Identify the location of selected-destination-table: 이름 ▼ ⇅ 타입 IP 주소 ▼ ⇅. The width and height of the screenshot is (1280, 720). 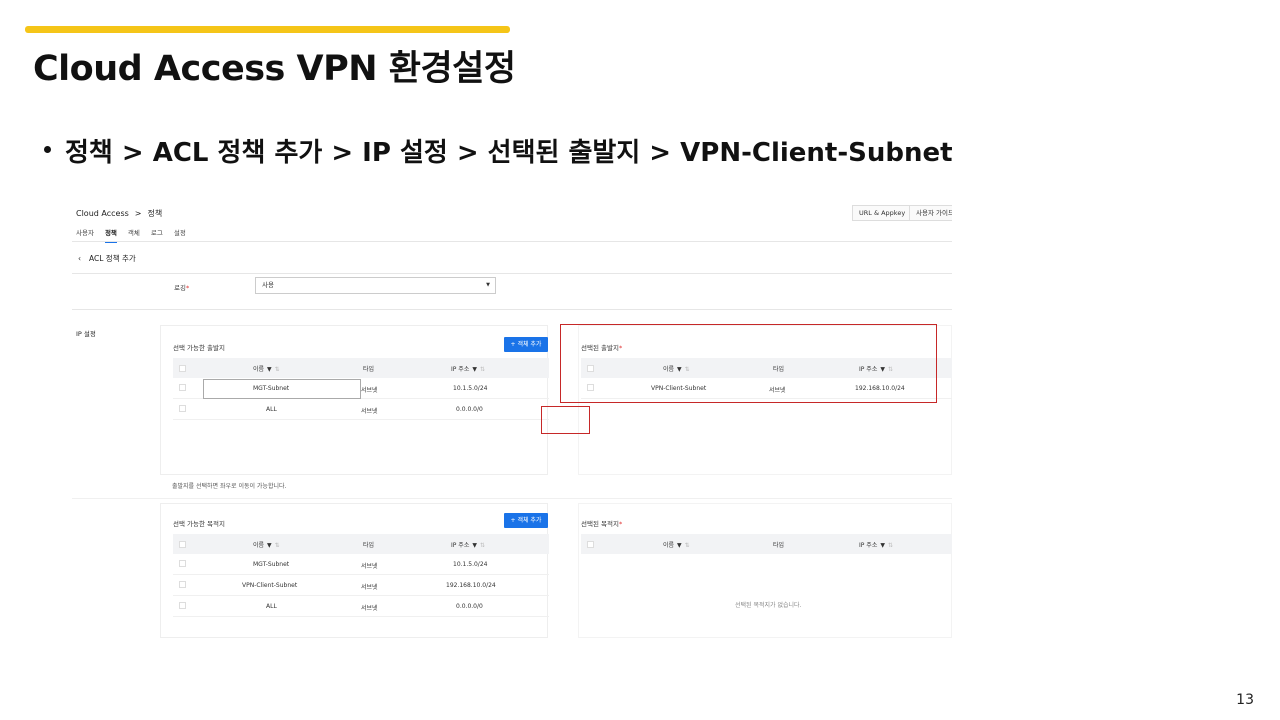
(766, 544).